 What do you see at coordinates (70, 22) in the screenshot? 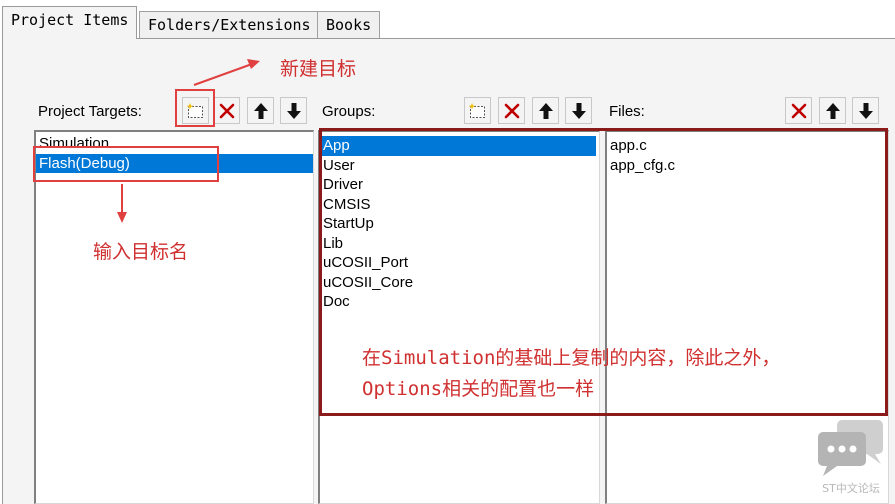
I see `tab-project-items: Project Items` at bounding box center [70, 22].